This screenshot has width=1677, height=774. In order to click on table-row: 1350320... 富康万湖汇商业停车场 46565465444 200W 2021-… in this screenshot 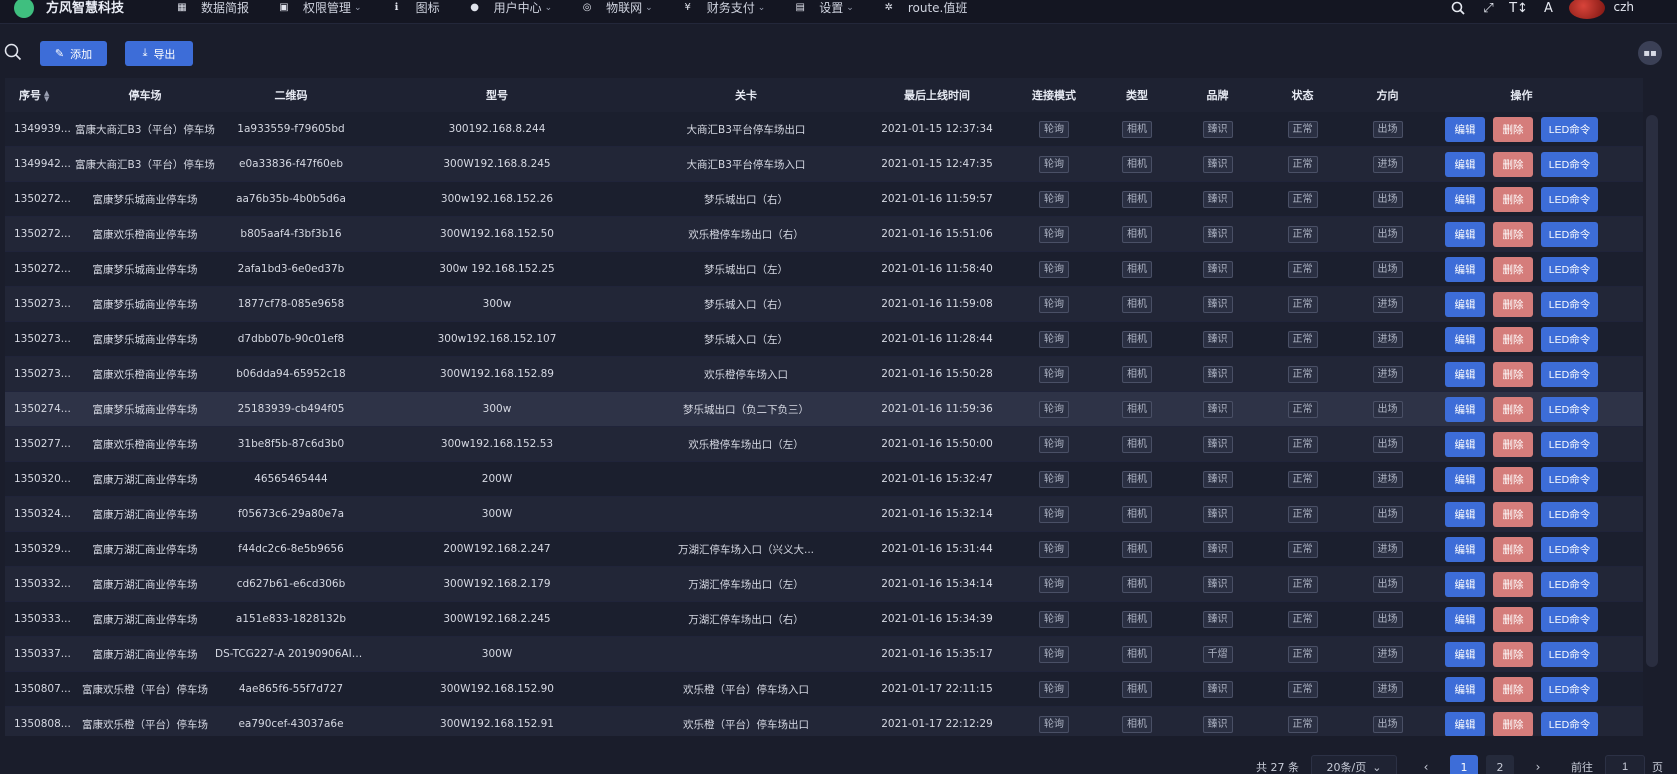, I will do `click(824, 479)`.